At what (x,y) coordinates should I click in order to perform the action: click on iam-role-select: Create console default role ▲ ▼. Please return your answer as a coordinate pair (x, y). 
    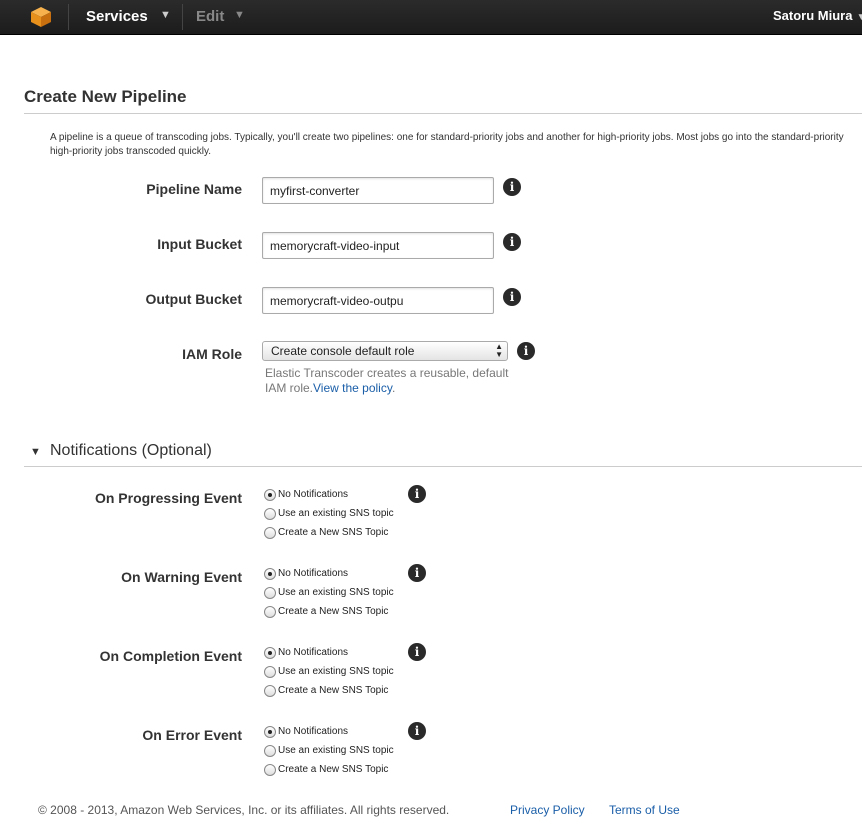
    Looking at the image, I should click on (385, 351).